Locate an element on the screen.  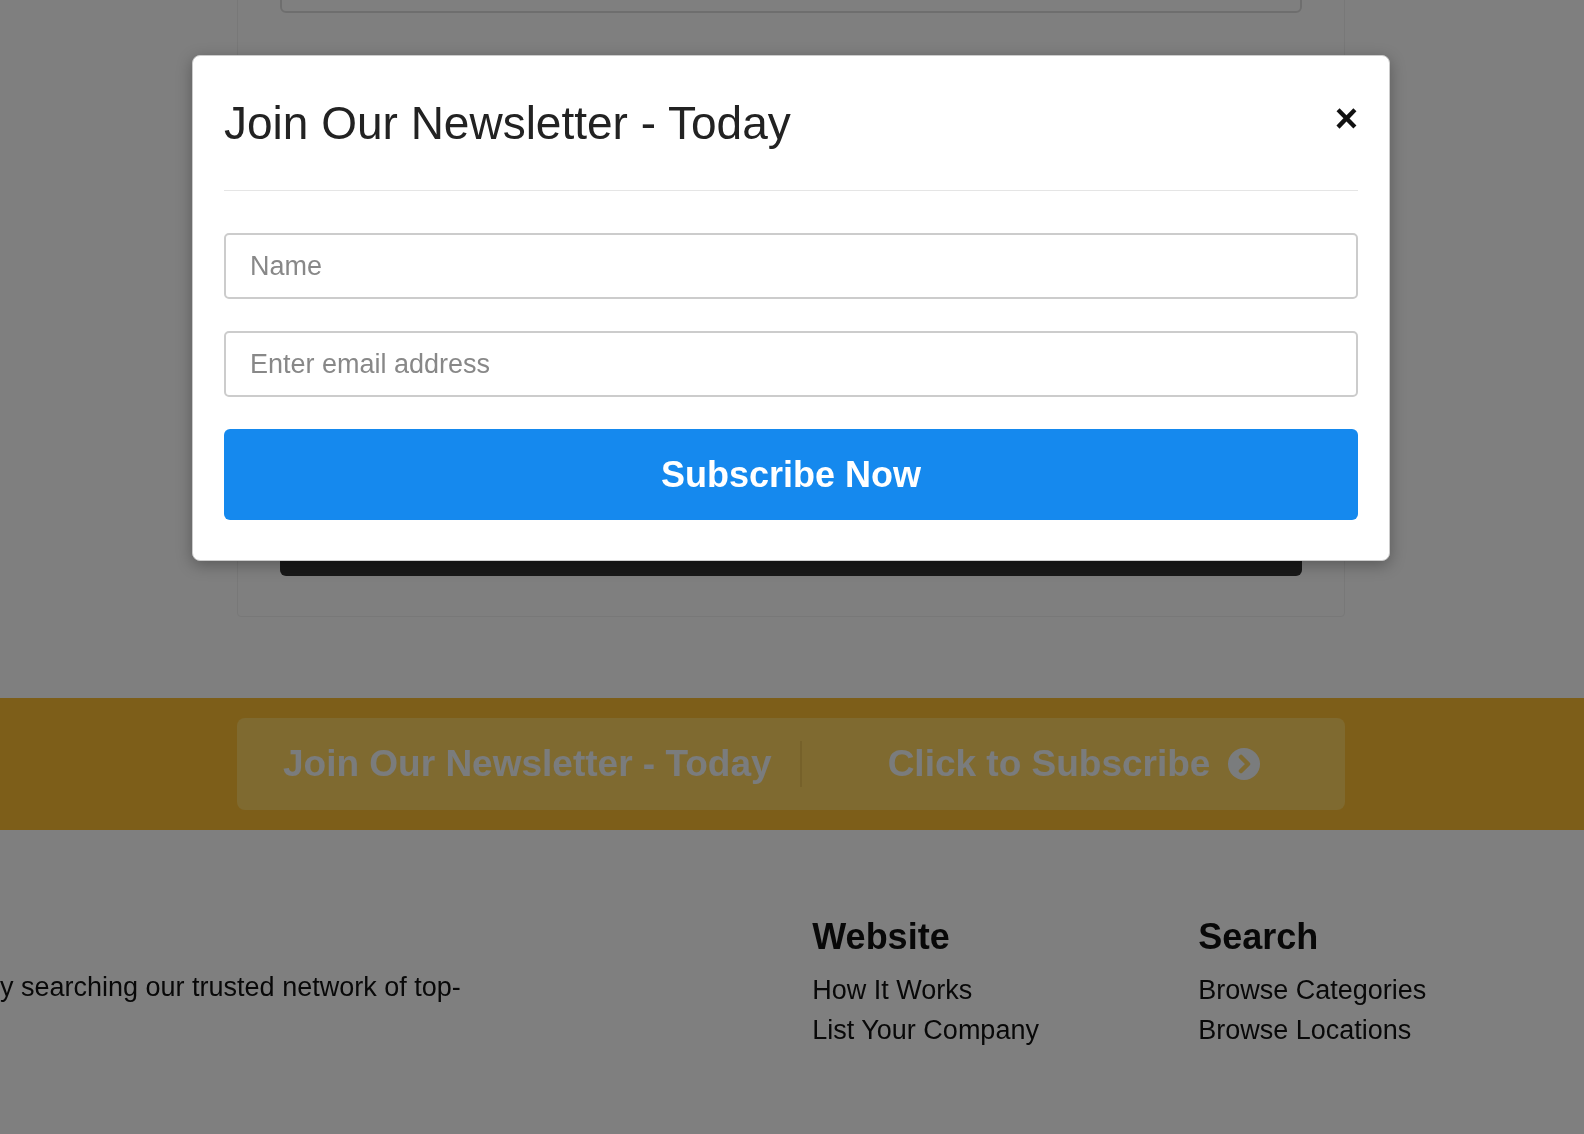
about-text: y searching our trusted network of top- is located at coordinates (231, 988).